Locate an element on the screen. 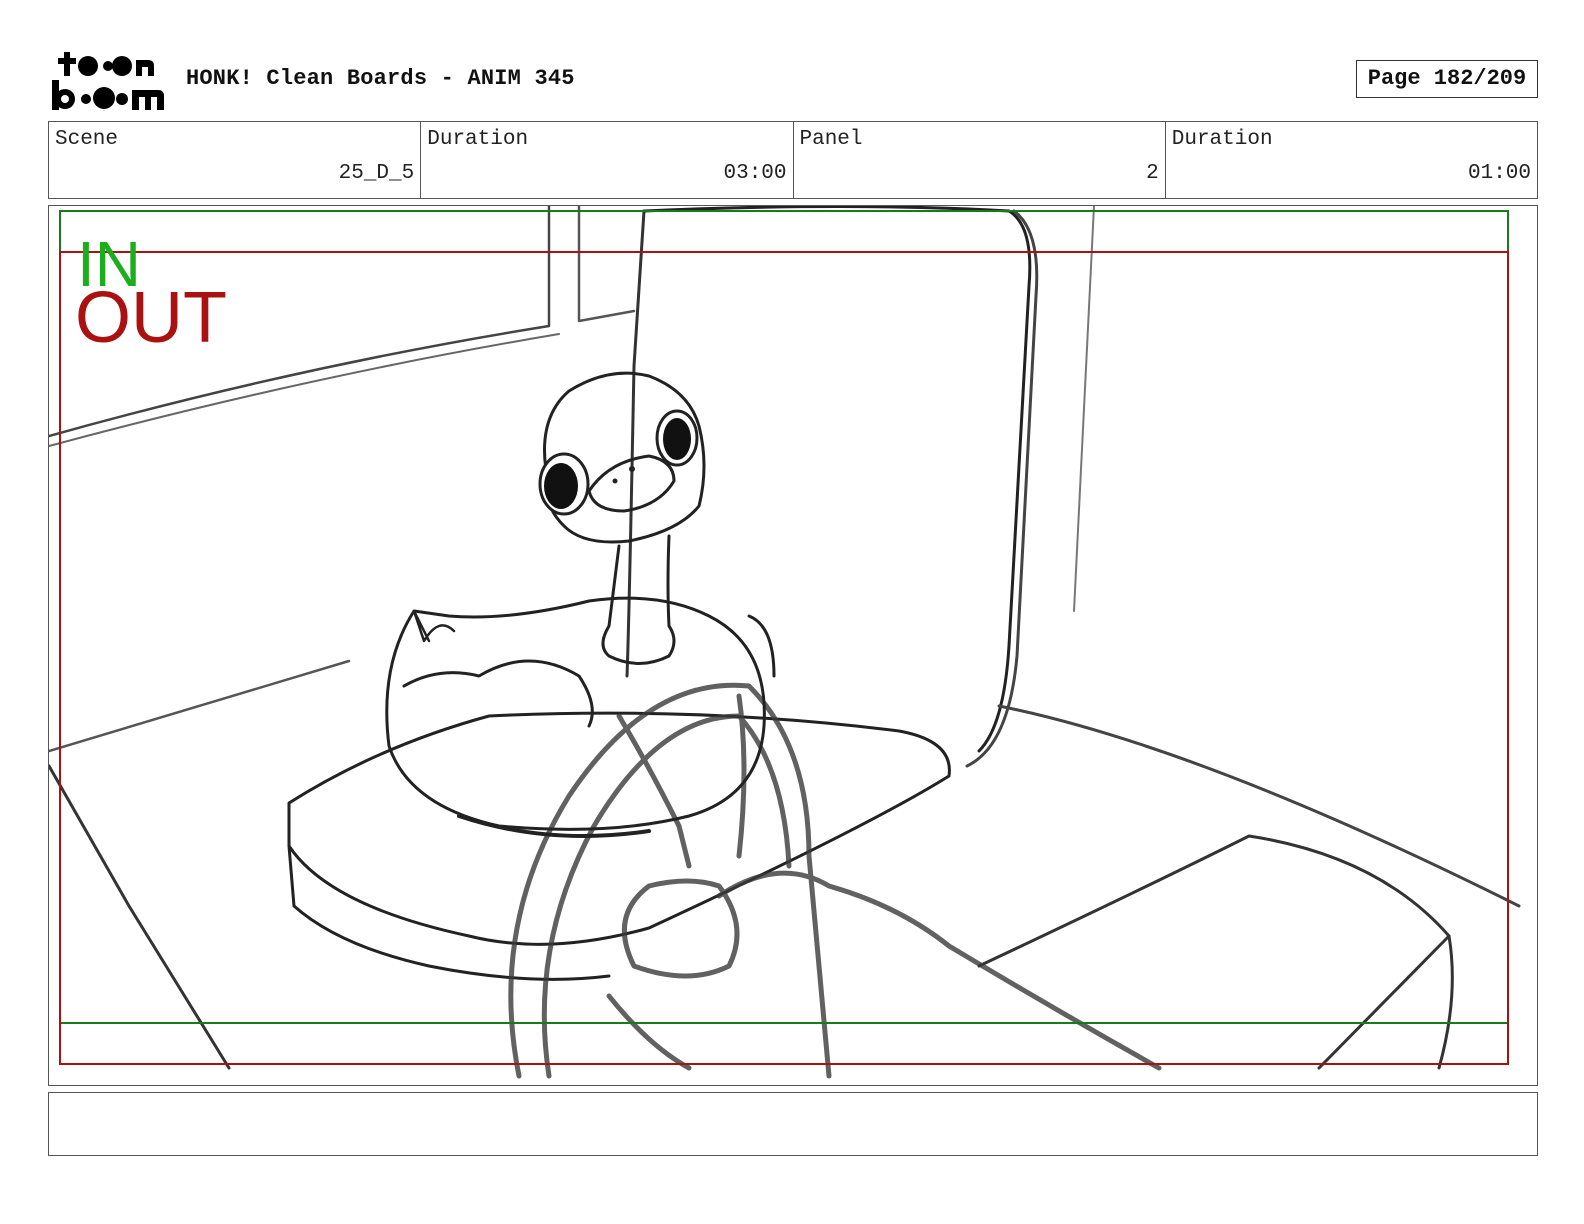 This screenshot has width=1584, height=1224. scene-duration-label: Duration is located at coordinates (478, 139).